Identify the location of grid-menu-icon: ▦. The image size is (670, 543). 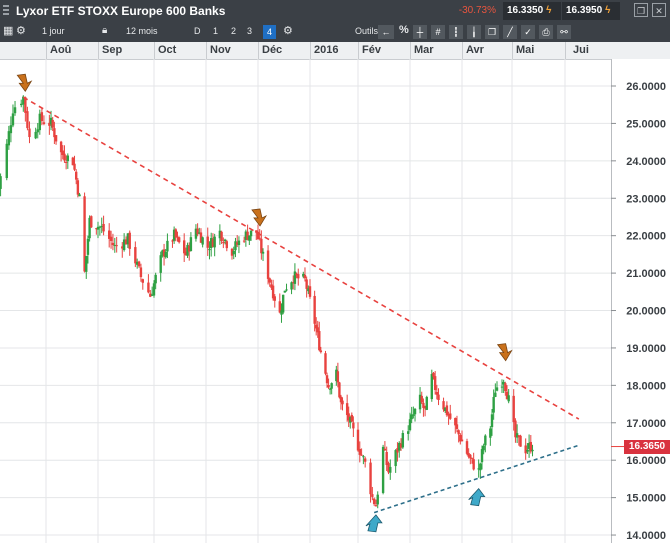
(8, 30).